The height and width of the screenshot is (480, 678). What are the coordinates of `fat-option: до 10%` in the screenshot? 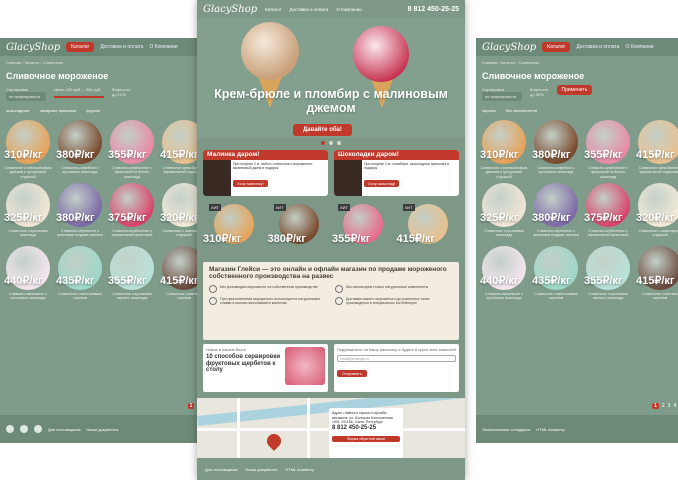 It's located at (121, 94).